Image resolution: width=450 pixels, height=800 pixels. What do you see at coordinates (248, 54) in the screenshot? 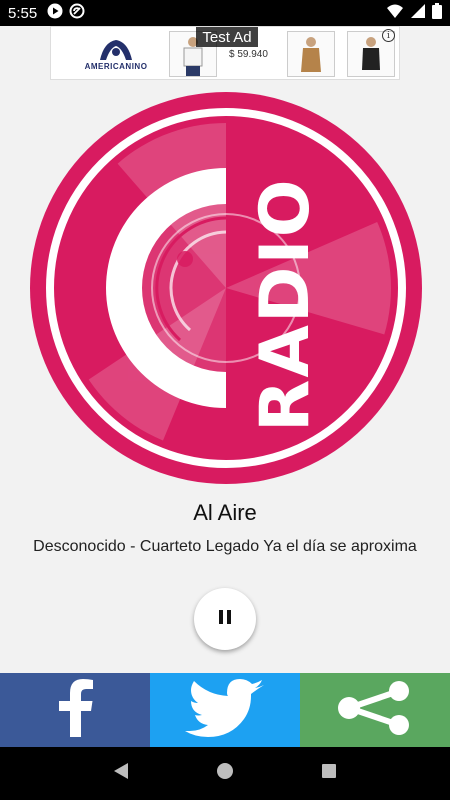
I see `ad-price: $ 59.940` at bounding box center [248, 54].